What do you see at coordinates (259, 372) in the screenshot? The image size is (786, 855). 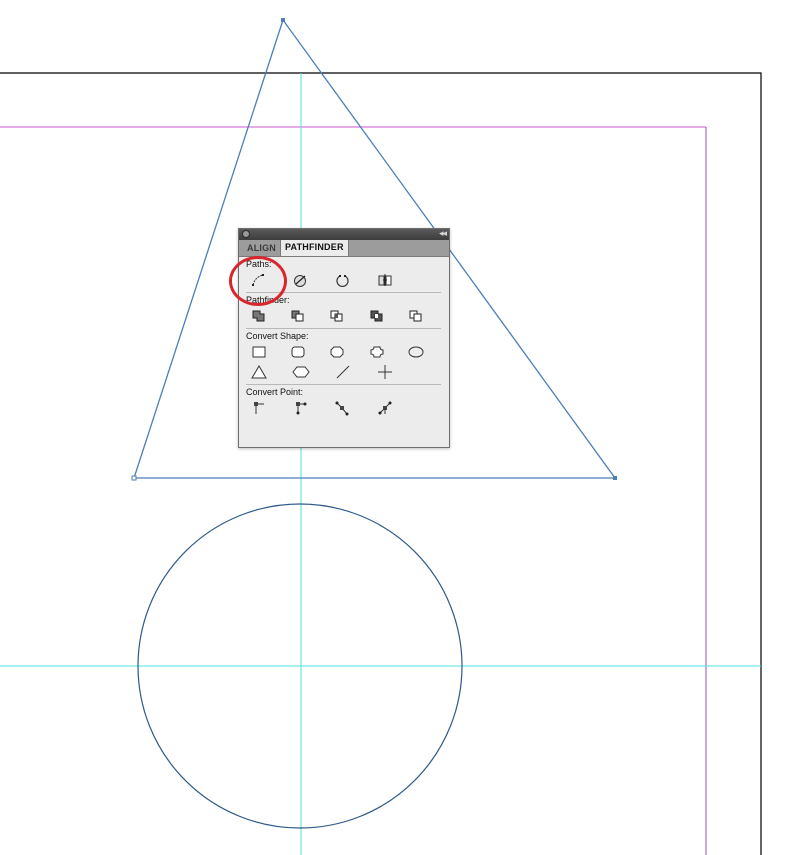 I see `triangle-icon` at bounding box center [259, 372].